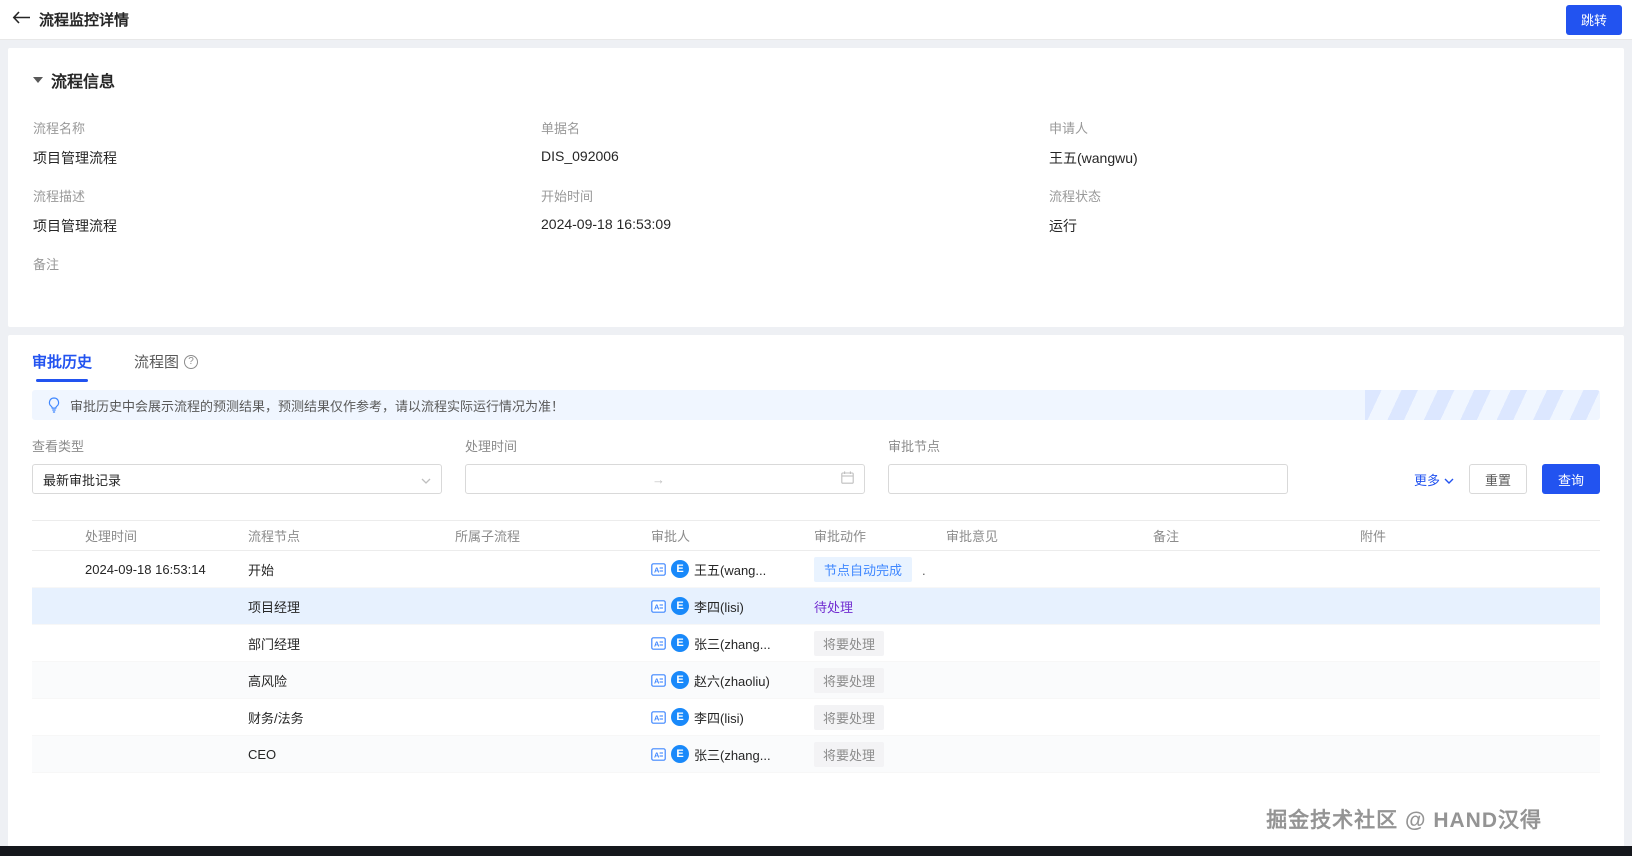 The image size is (1632, 856). I want to click on table-row: CEO A E 张三(zhang... 将要处理, so click(816, 754).